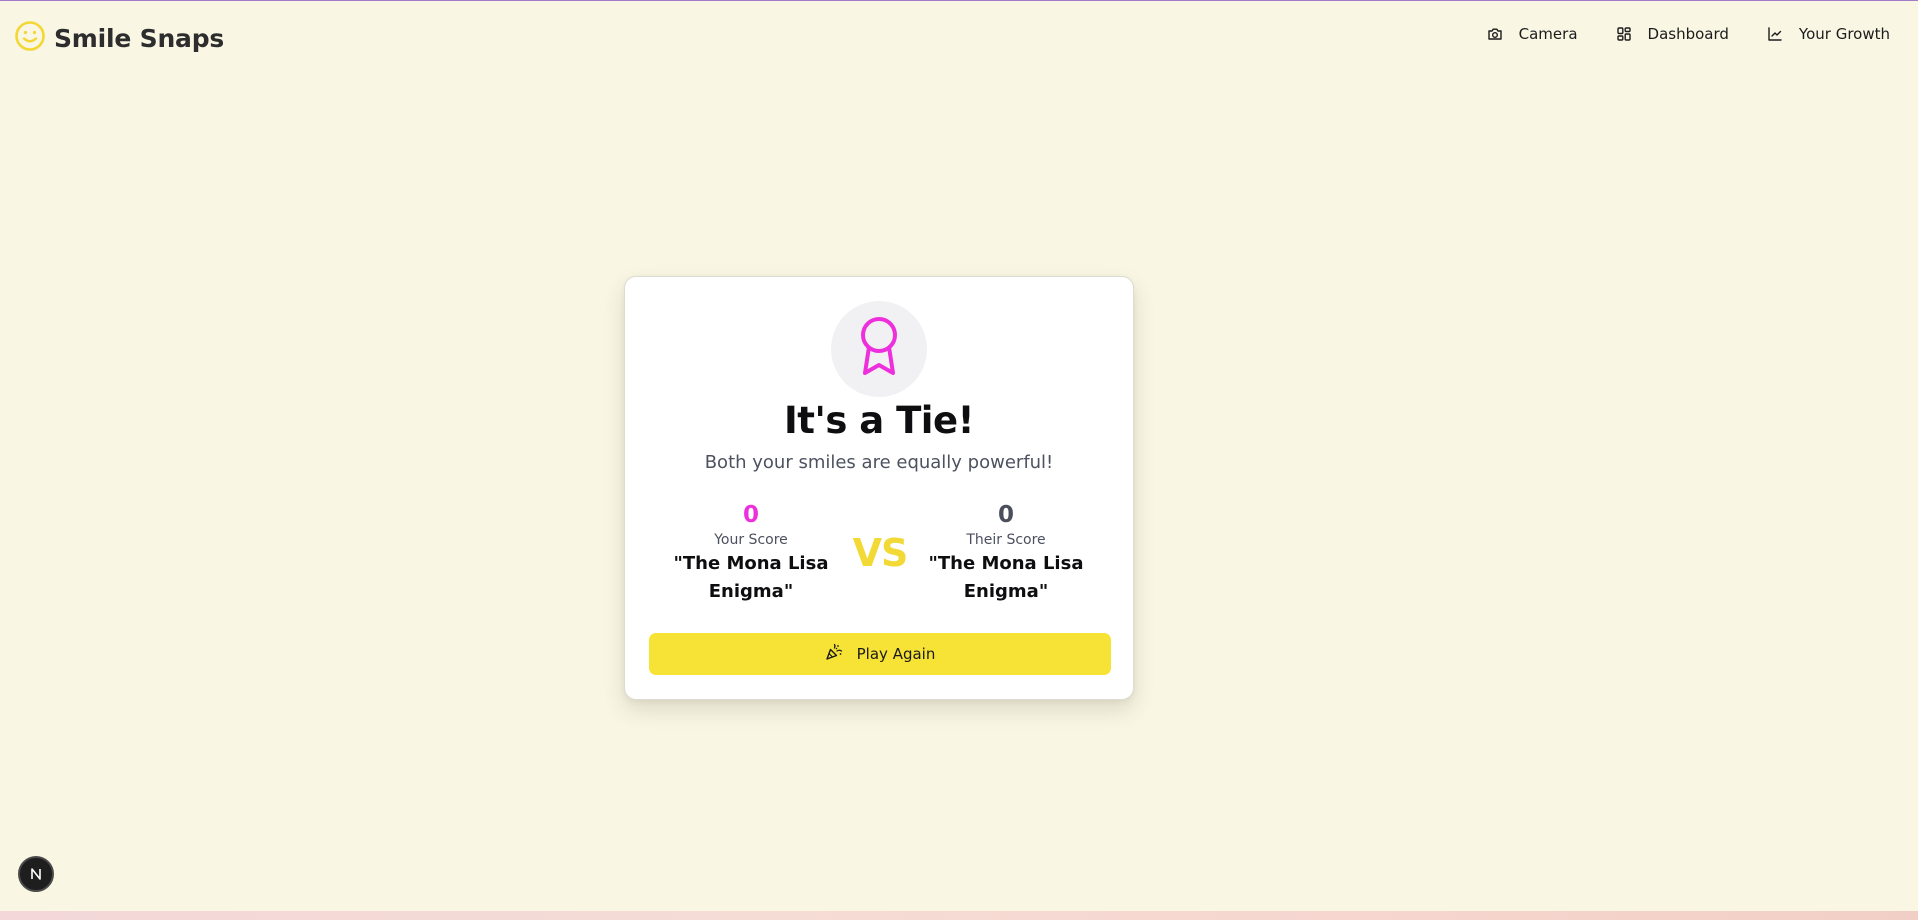  What do you see at coordinates (896, 654) in the screenshot?
I see `play-again-label: Play Again` at bounding box center [896, 654].